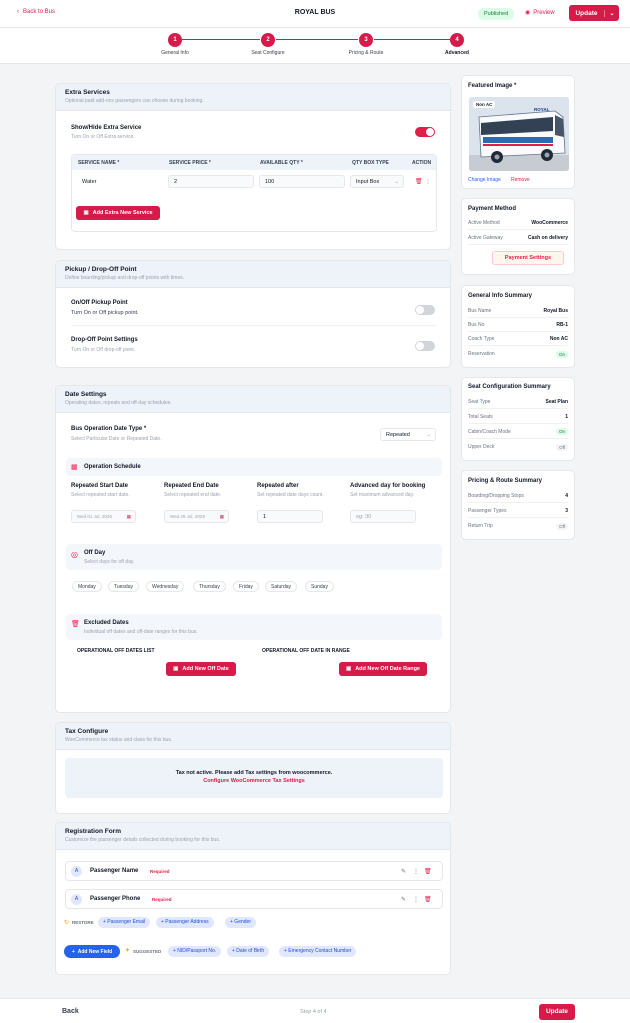 The height and width of the screenshot is (1023, 630). Describe the element at coordinates (201, 669) in the screenshot. I see `add-off-date-button: ▣ Add New Off Date` at that location.